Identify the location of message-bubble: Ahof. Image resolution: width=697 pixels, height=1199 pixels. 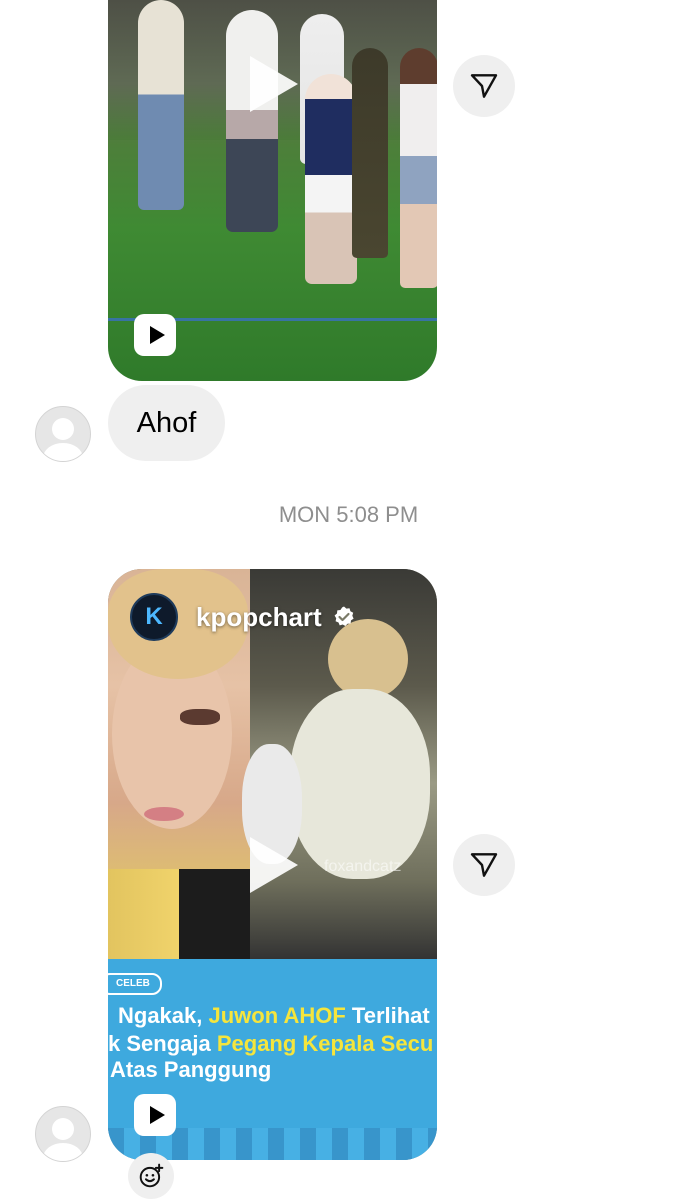
(166, 423).